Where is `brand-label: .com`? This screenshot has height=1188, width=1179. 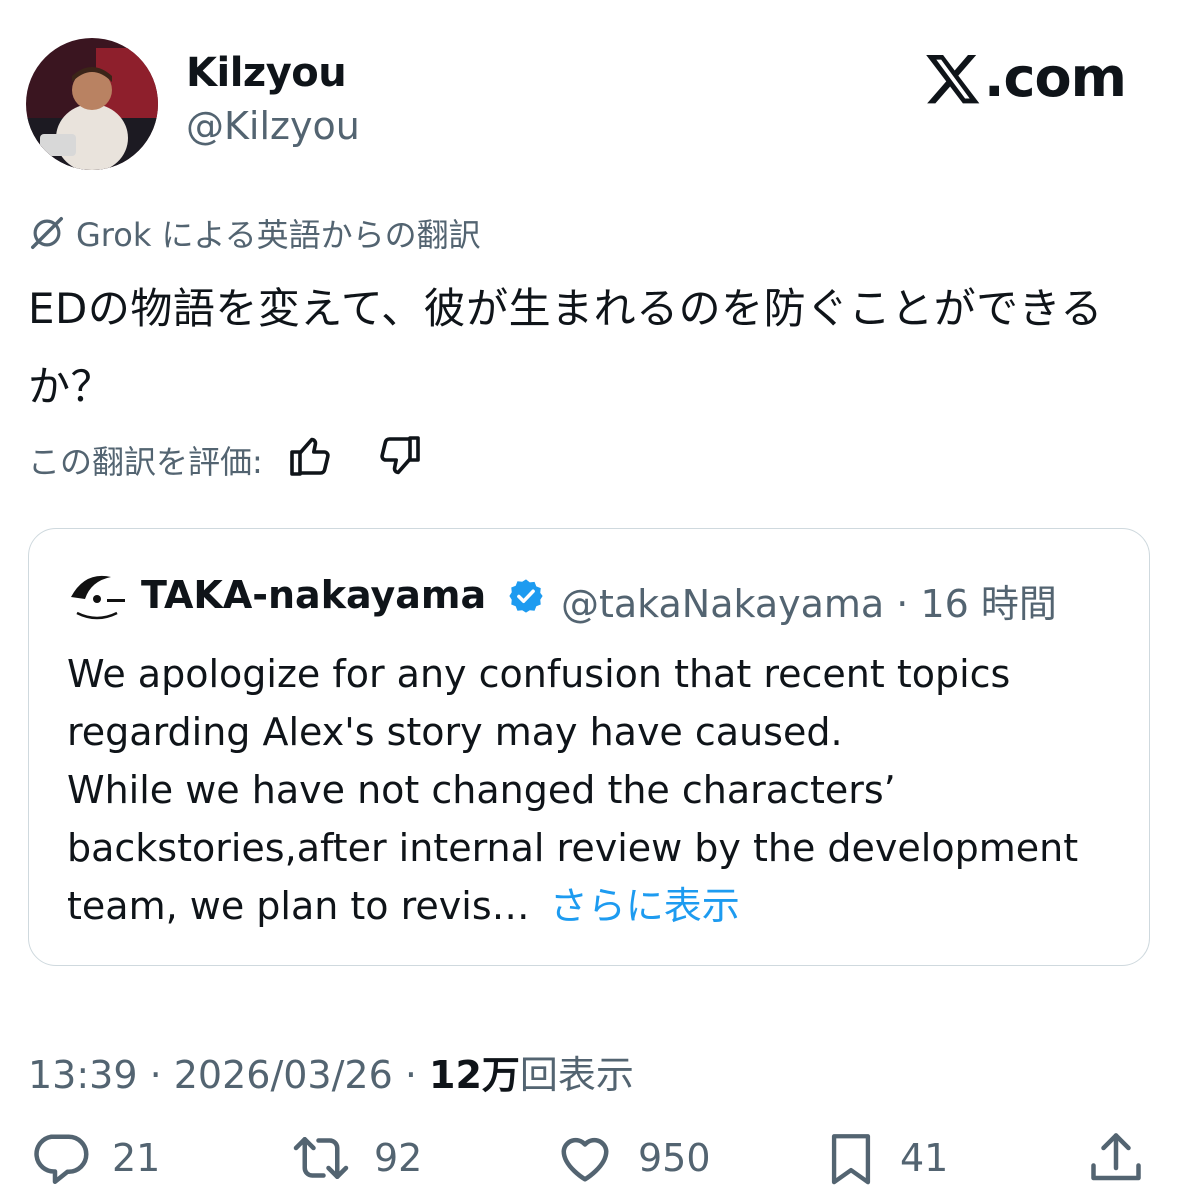 brand-label: .com is located at coordinates (1055, 77).